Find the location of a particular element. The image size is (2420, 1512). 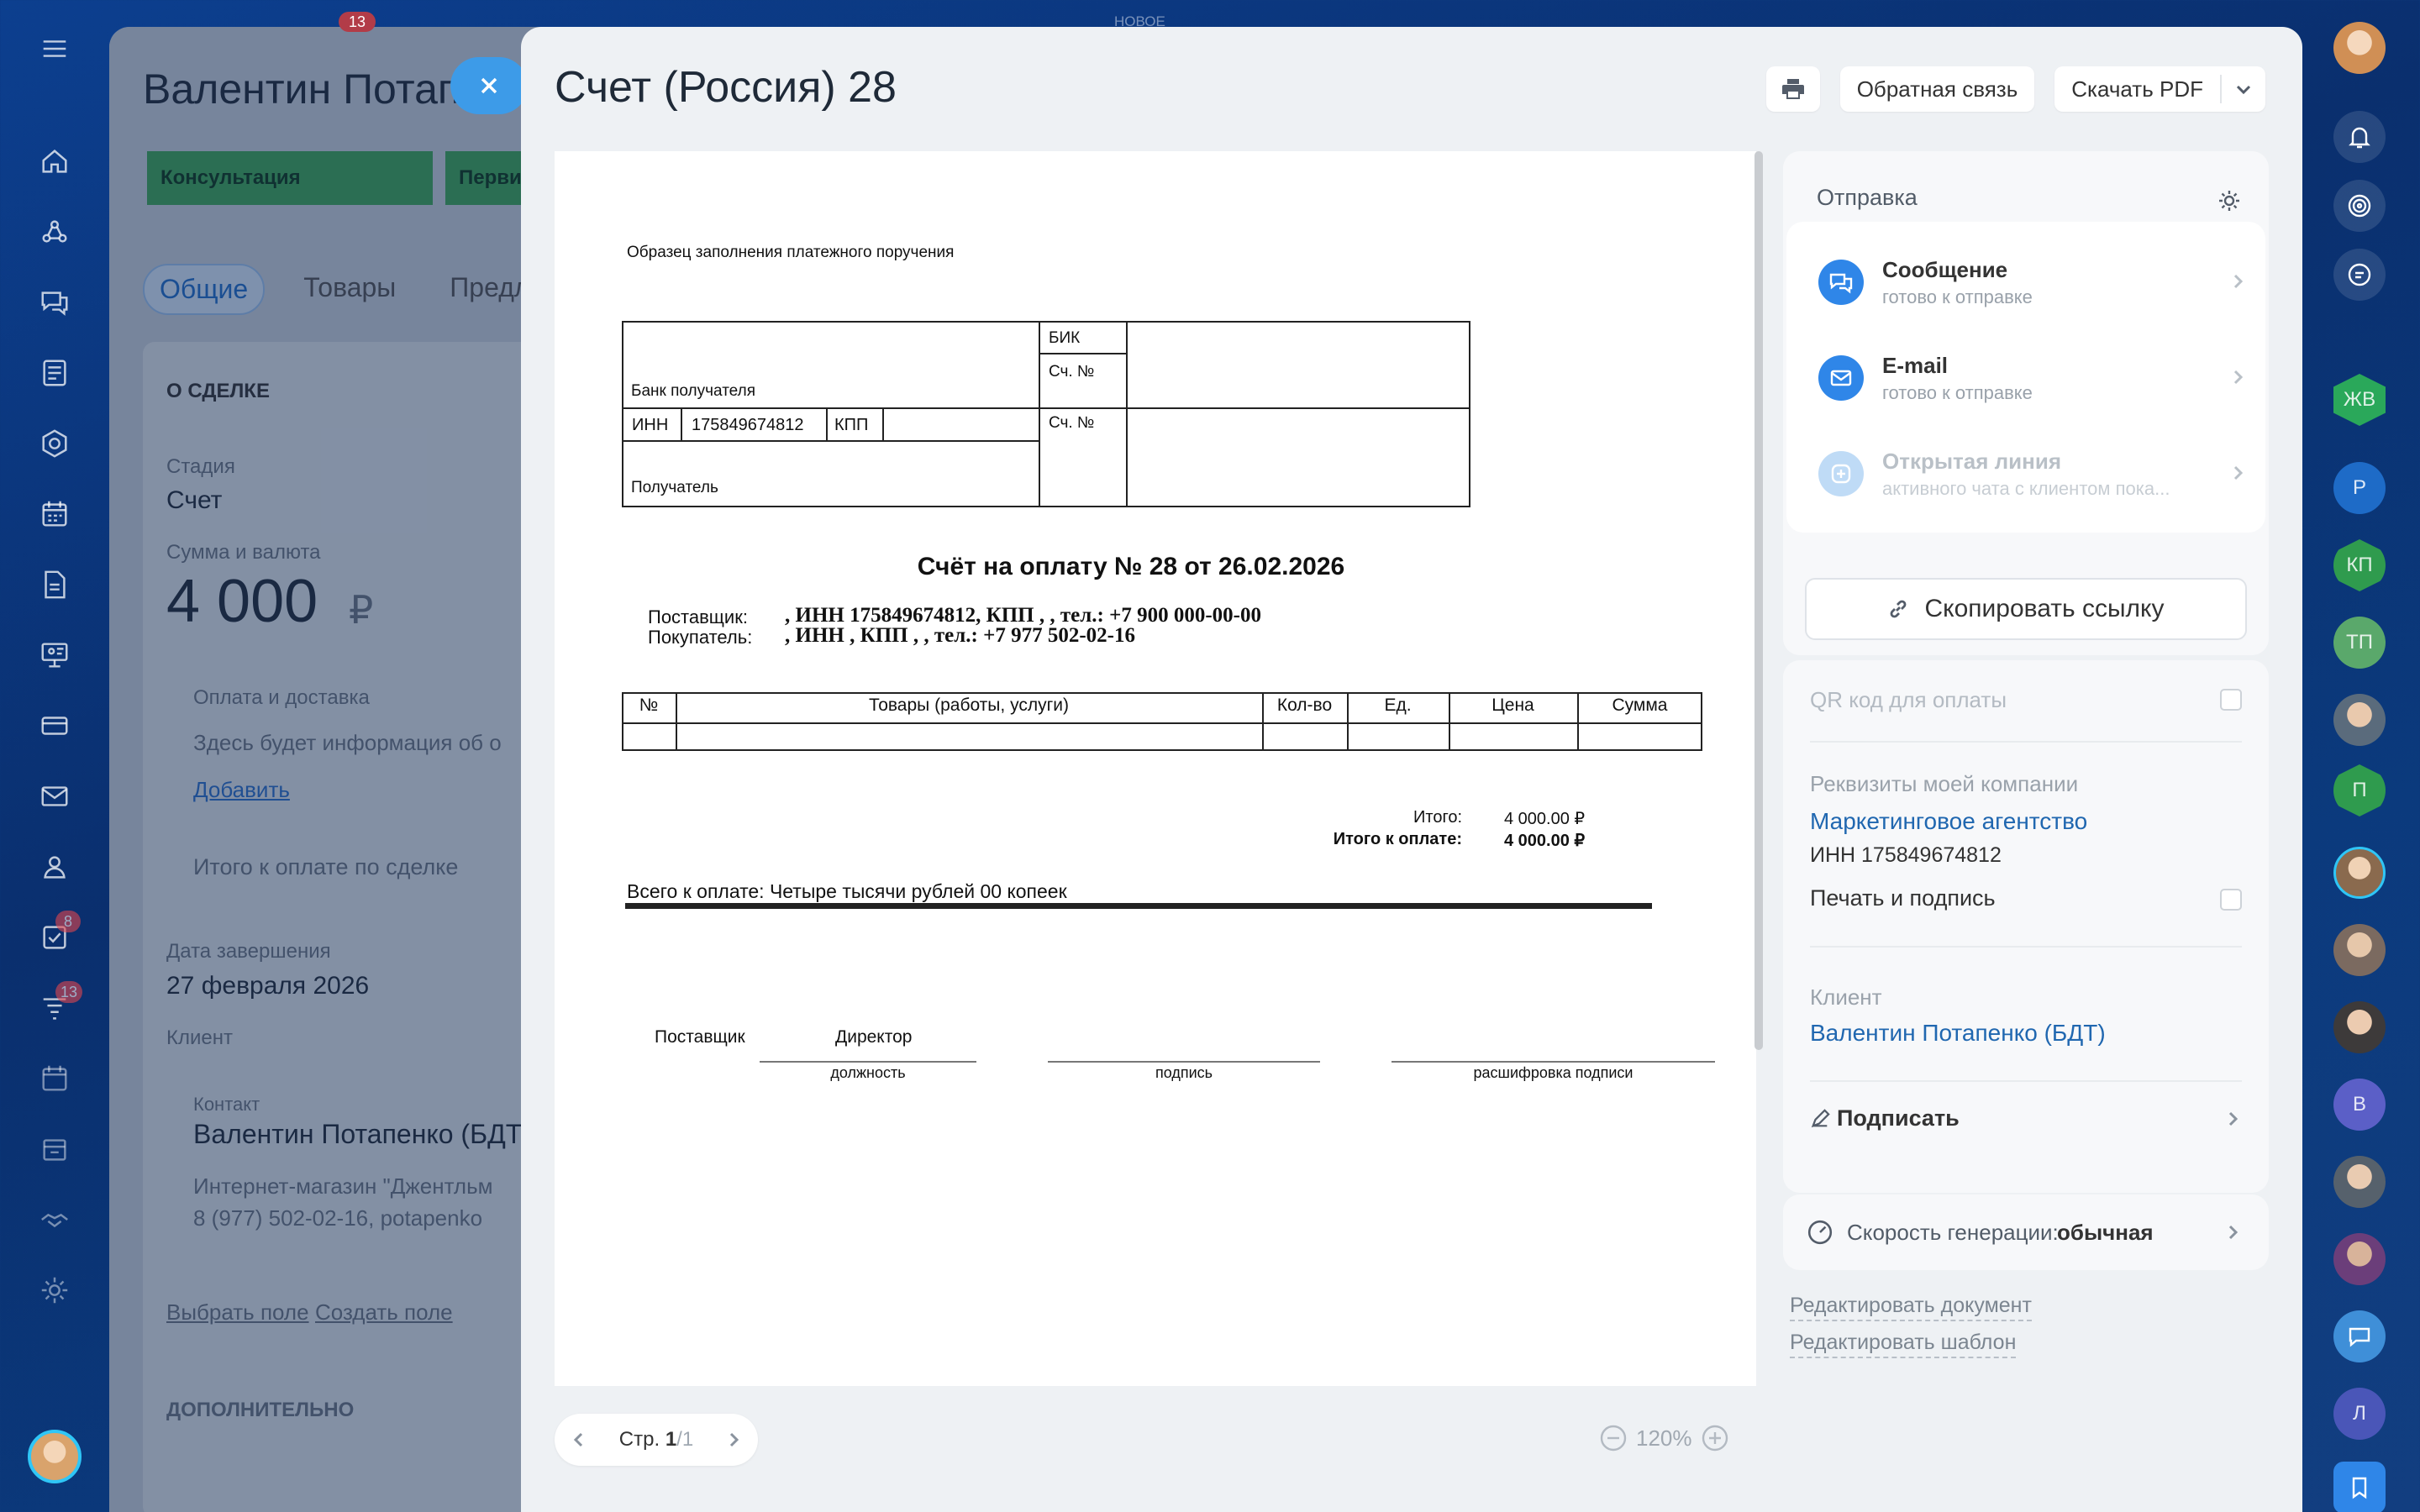

sign-row: Подписать is located at coordinates (2026, 1118).